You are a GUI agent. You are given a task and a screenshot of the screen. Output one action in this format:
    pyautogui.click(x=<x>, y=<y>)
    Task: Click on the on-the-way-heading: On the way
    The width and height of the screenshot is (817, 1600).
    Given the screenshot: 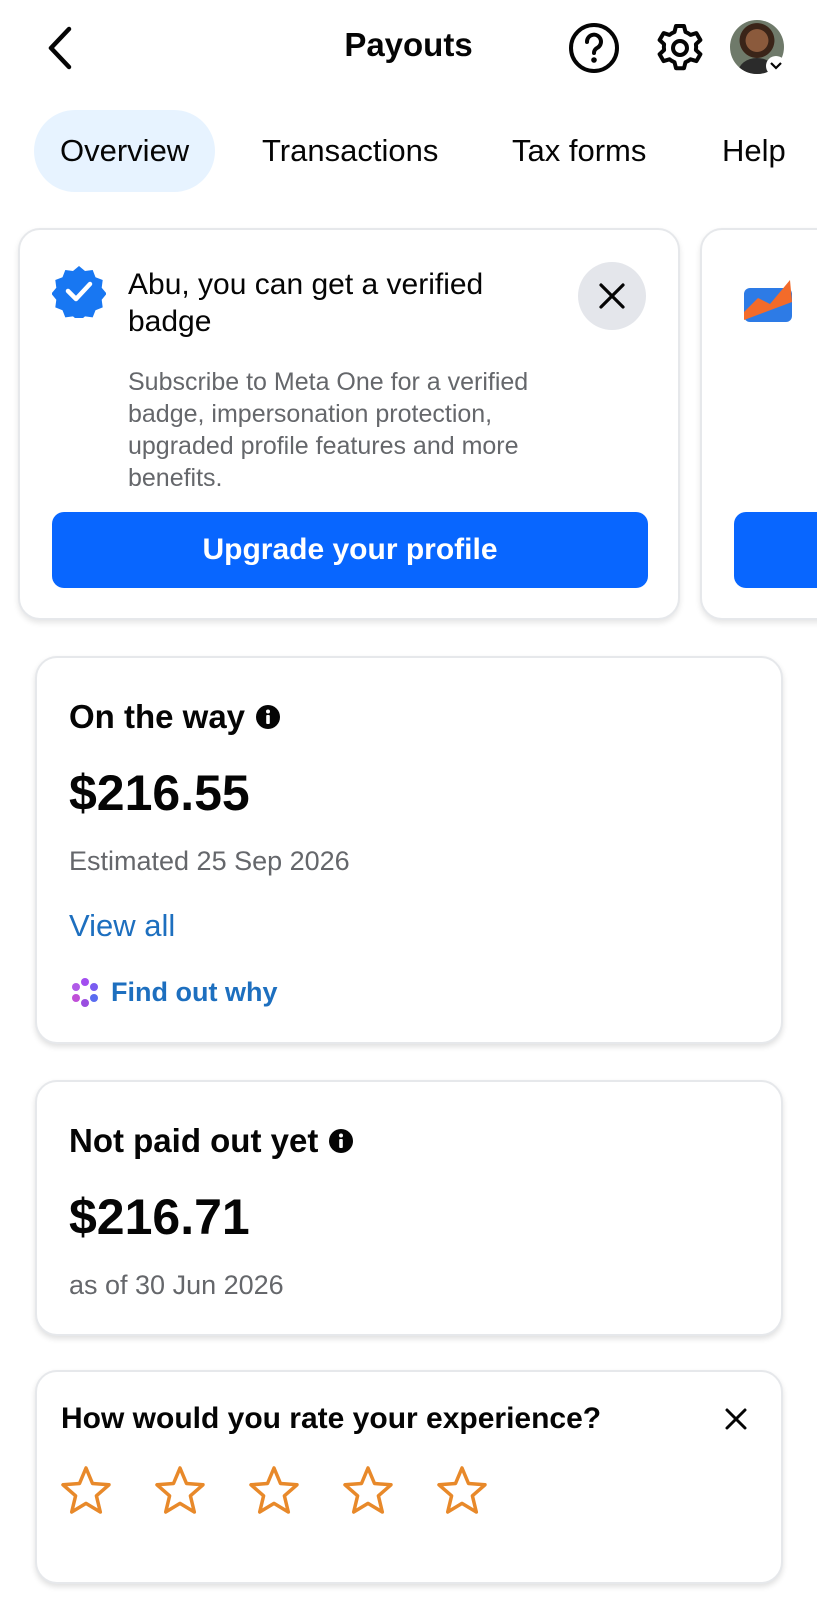 What is the action you would take?
    pyautogui.click(x=175, y=717)
    